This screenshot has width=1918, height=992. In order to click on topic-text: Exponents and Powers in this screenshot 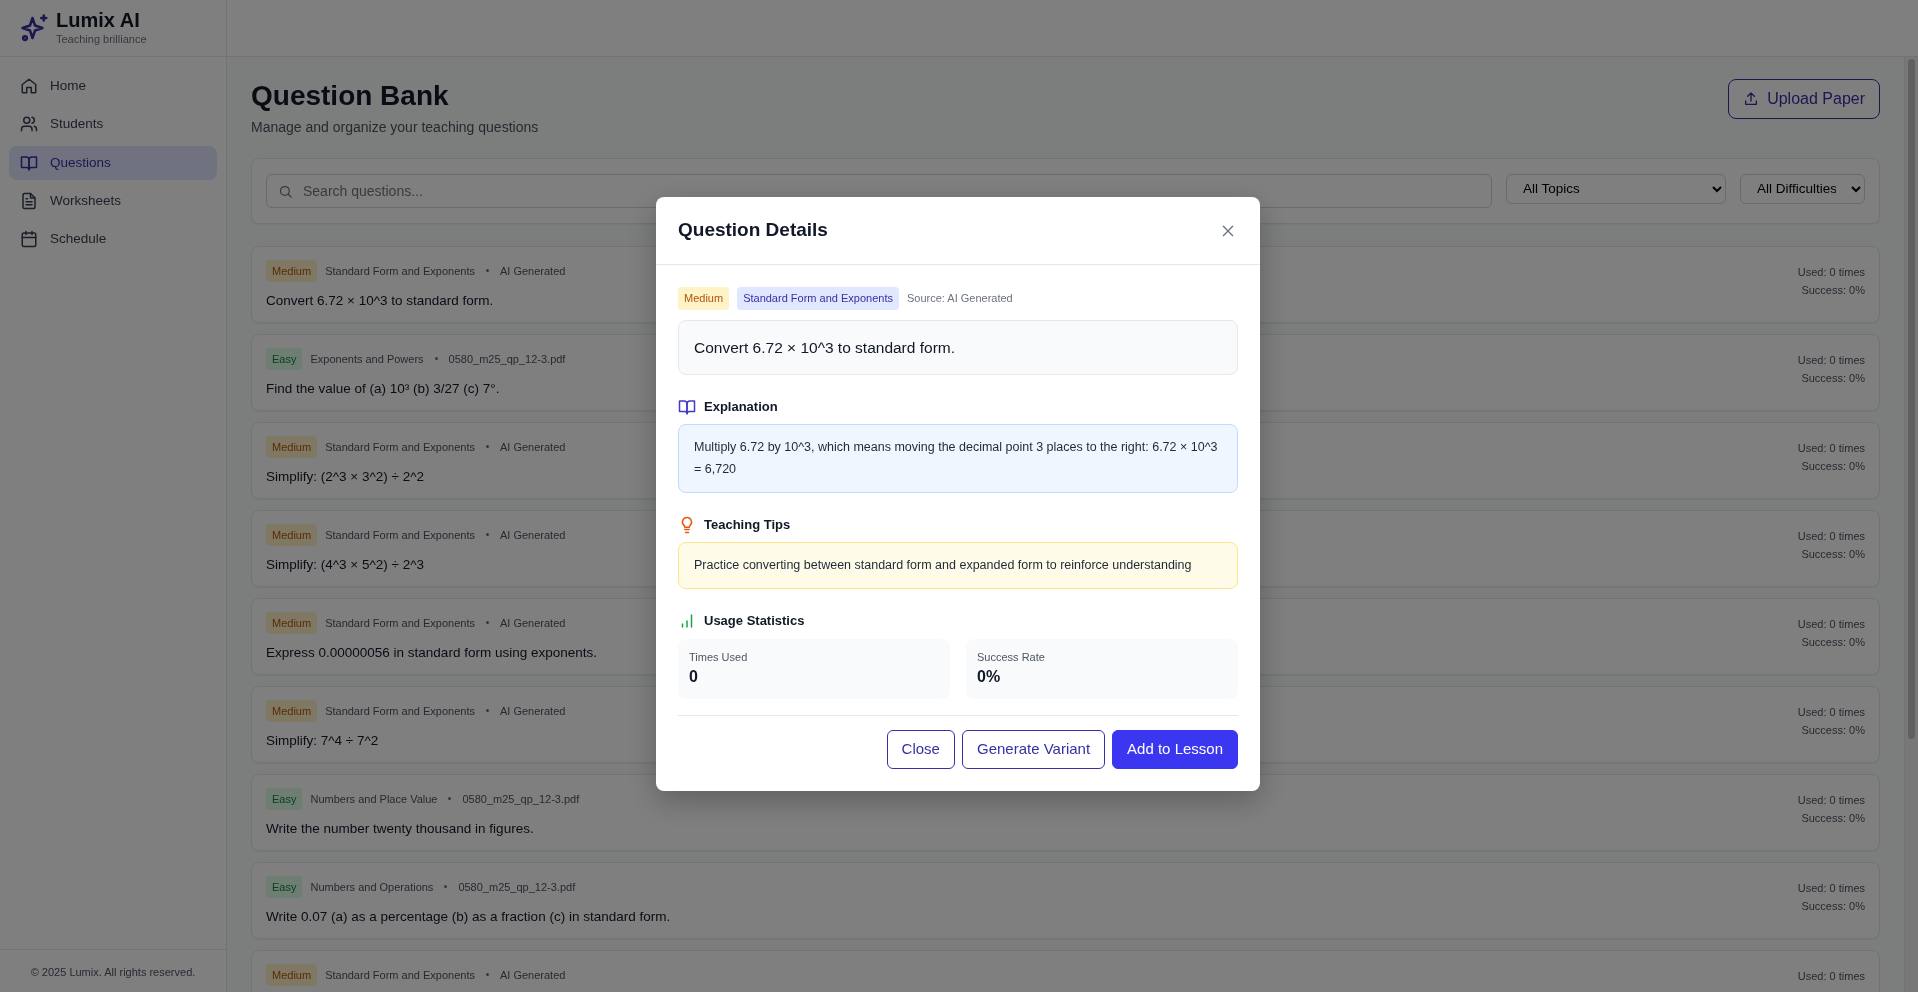, I will do `click(367, 359)`.